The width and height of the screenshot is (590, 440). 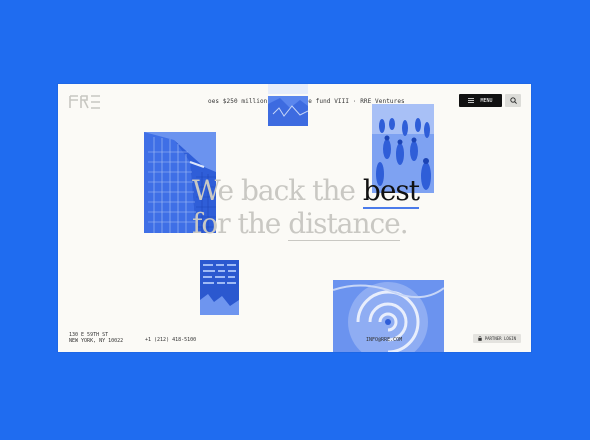 I want to click on lock-icon, so click(x=479, y=338).